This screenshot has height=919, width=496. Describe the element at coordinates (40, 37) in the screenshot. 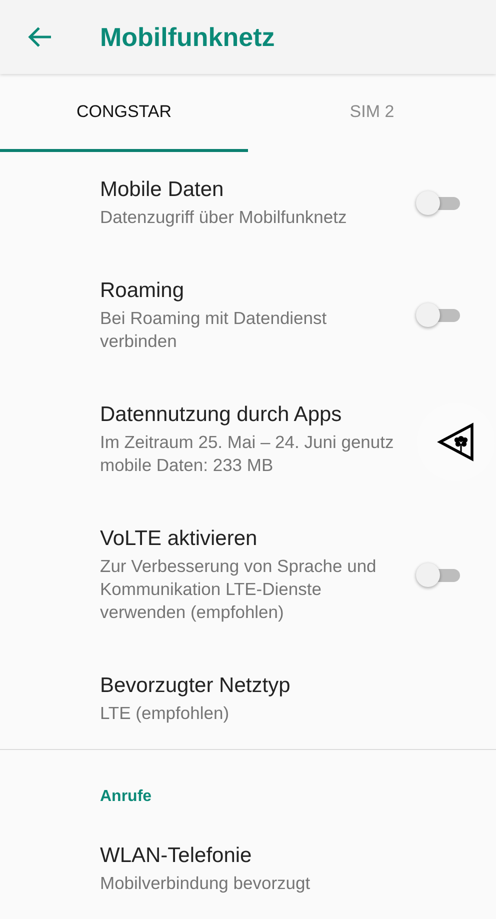

I see `back-arrow-icon` at that location.